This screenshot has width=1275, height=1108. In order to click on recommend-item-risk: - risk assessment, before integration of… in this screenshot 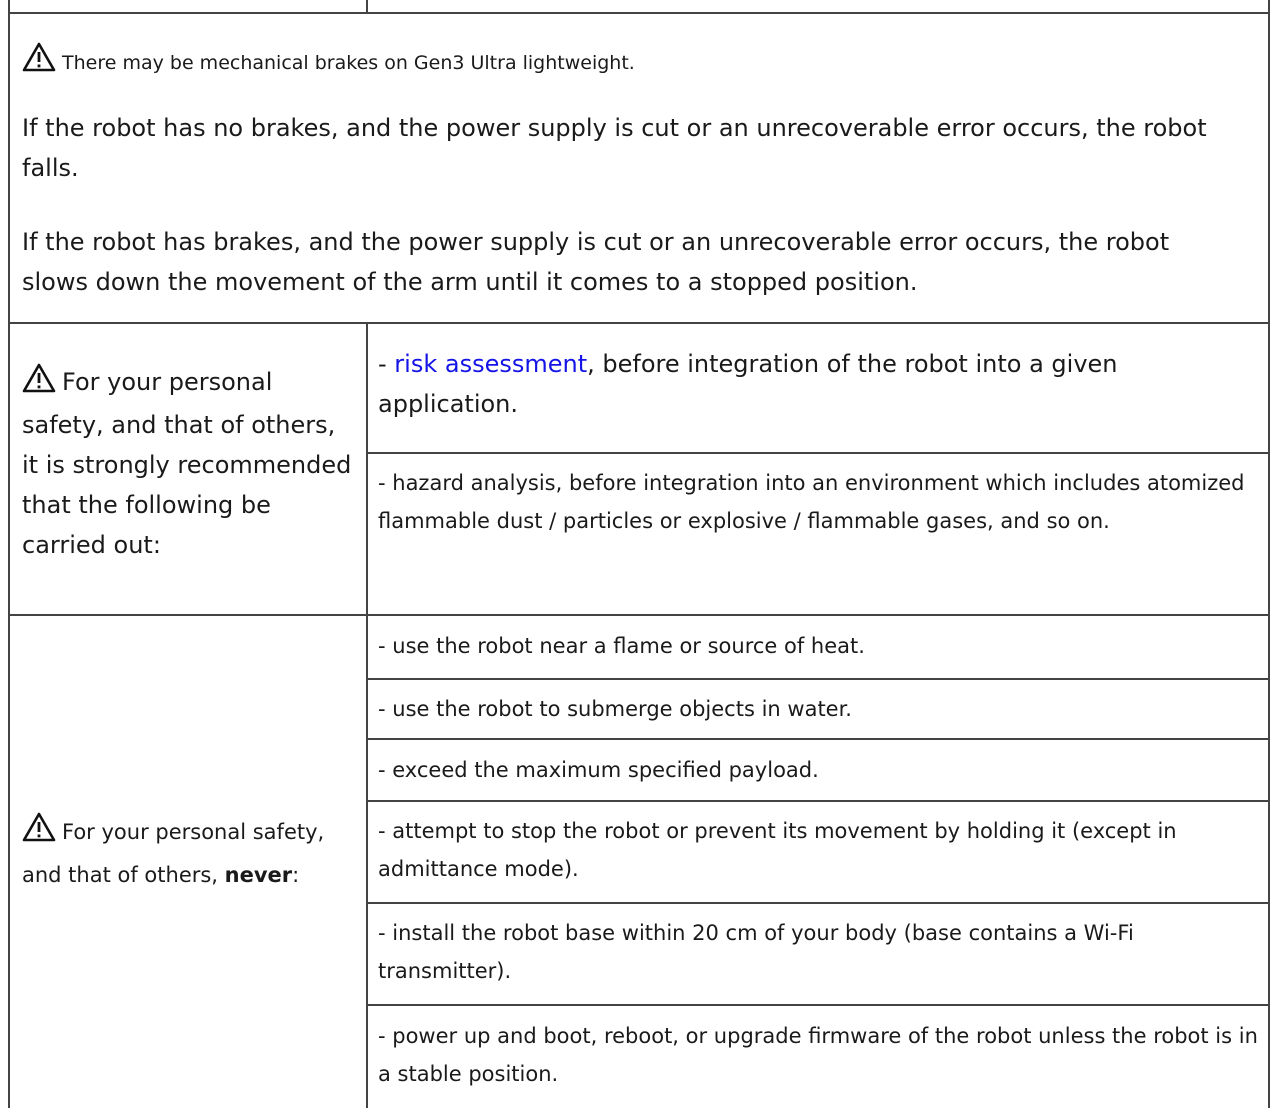, I will do `click(818, 384)`.